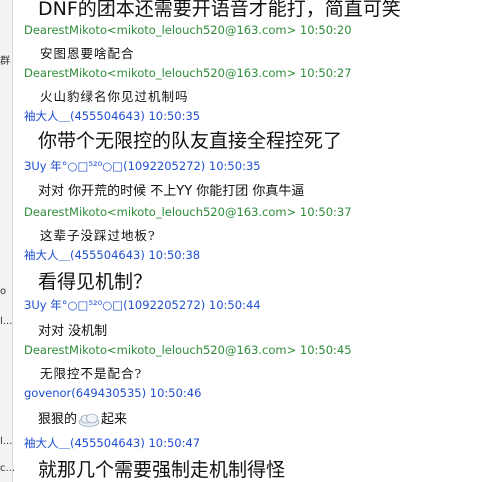 This screenshot has width=480, height=482. Describe the element at coordinates (5, 61) in the screenshot. I see `sidebar-fragment: 群` at that location.